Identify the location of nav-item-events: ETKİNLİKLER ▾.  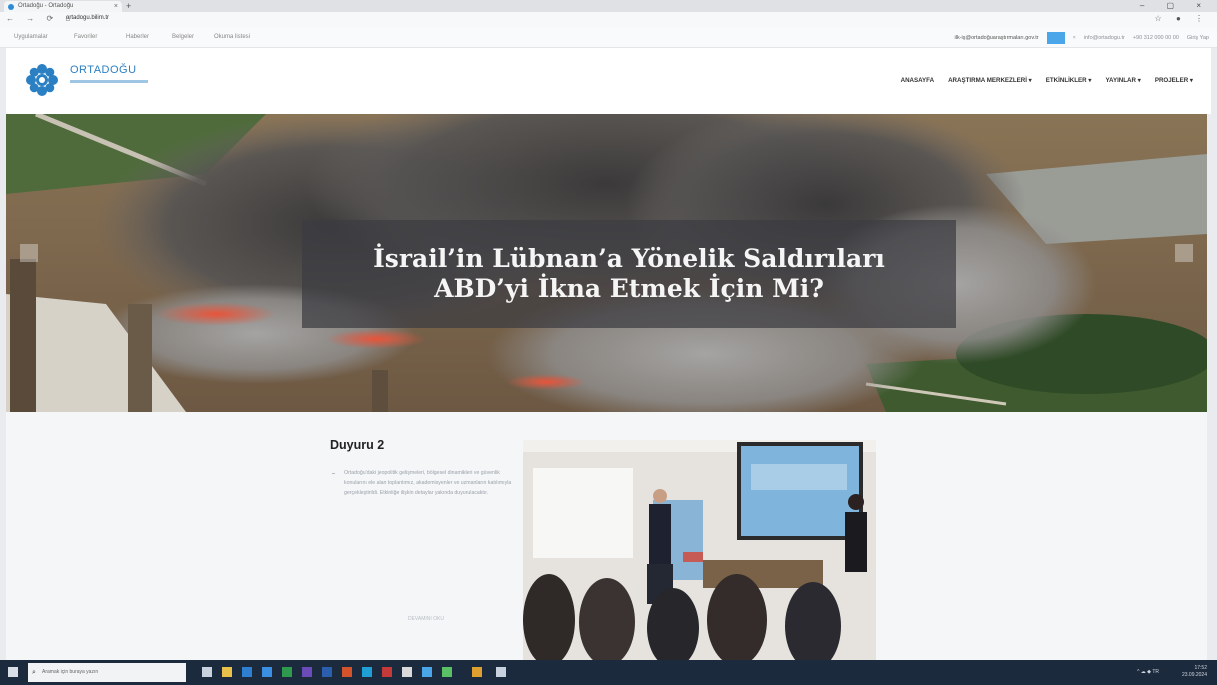
(1069, 80).